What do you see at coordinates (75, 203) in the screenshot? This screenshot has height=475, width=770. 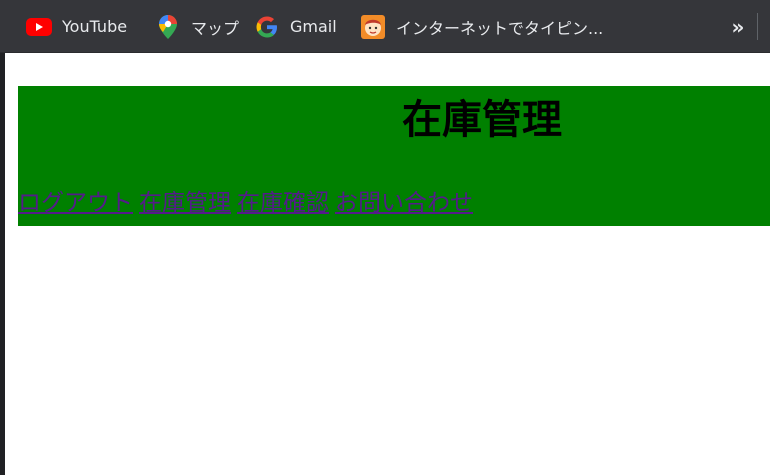 I see `nav-link-logout: ログアウト` at bounding box center [75, 203].